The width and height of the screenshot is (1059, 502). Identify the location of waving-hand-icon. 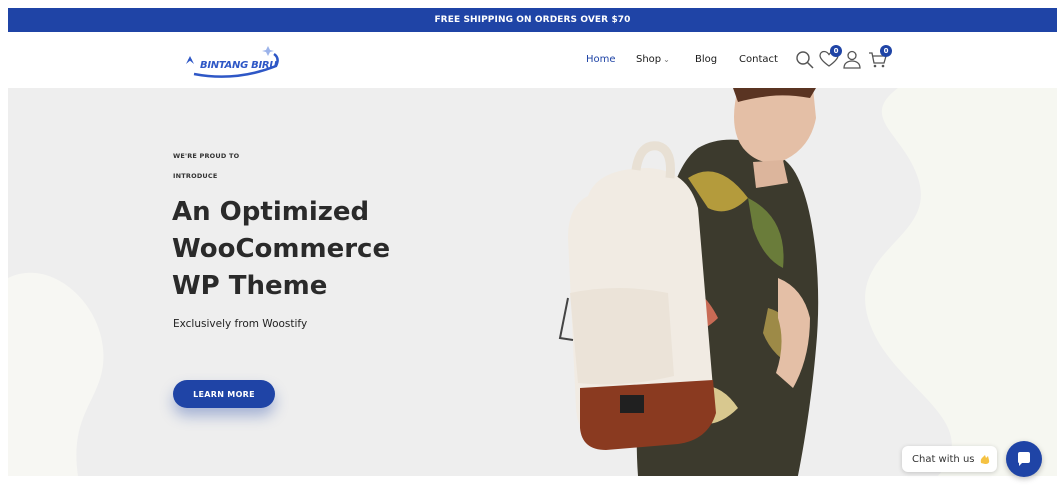
(984, 459).